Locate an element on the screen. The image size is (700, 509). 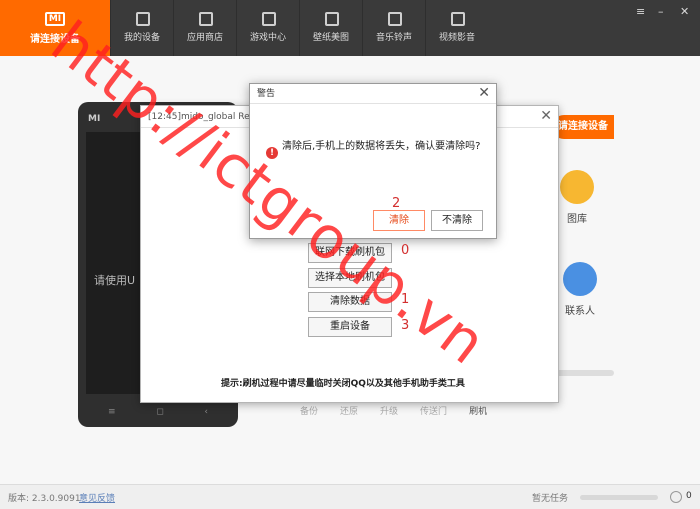
recovery-tip: 提示:刷机过程中请尽量临时关闭QQ以及其他手机助手类工具 is located at coordinates (343, 384).